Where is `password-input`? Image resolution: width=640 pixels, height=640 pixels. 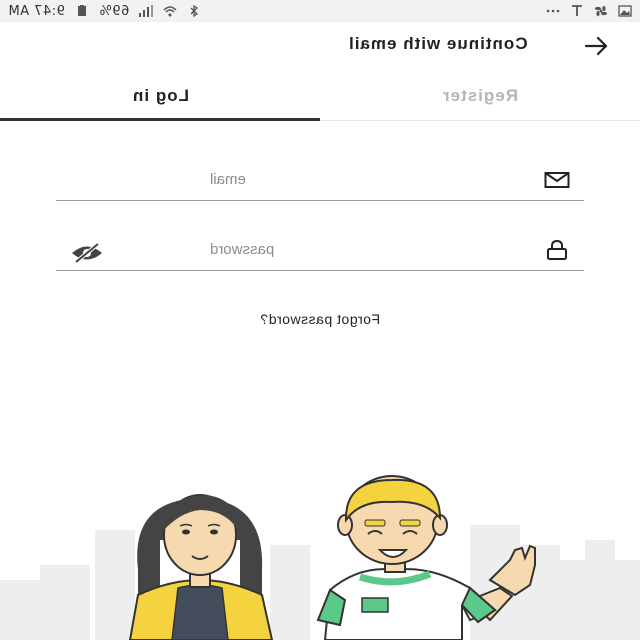 password-input is located at coordinates (360, 249).